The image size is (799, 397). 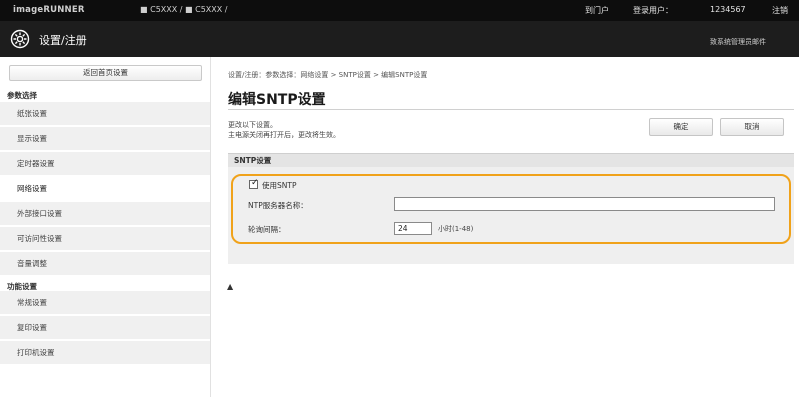 What do you see at coordinates (252, 125) in the screenshot?
I see `description-line-1: 更改以下设置。` at bounding box center [252, 125].